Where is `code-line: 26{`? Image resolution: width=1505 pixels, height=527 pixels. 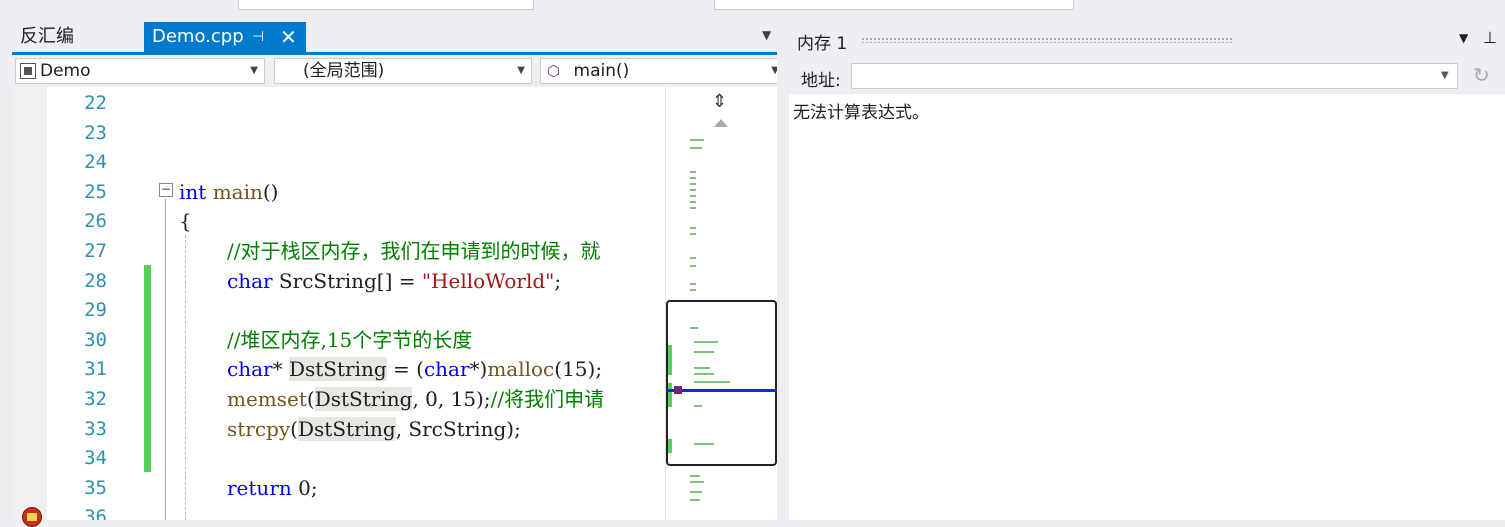
code-line: 26{ is located at coordinates (138, 221).